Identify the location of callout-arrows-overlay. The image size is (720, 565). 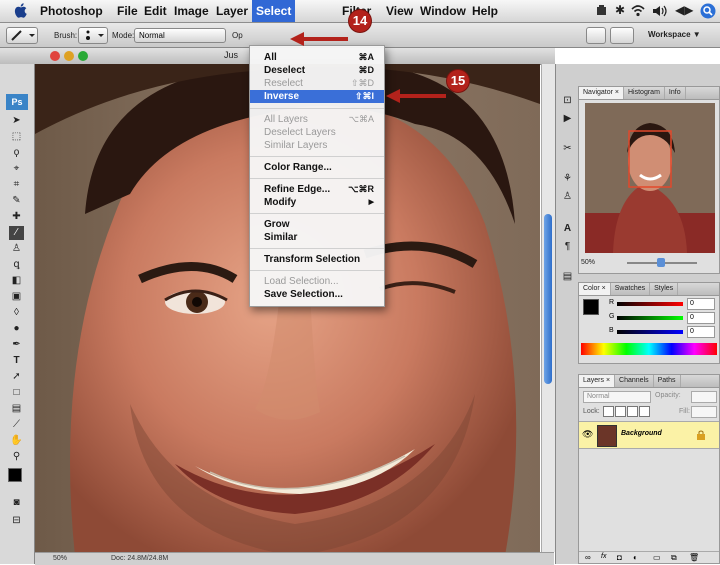
(368, 67).